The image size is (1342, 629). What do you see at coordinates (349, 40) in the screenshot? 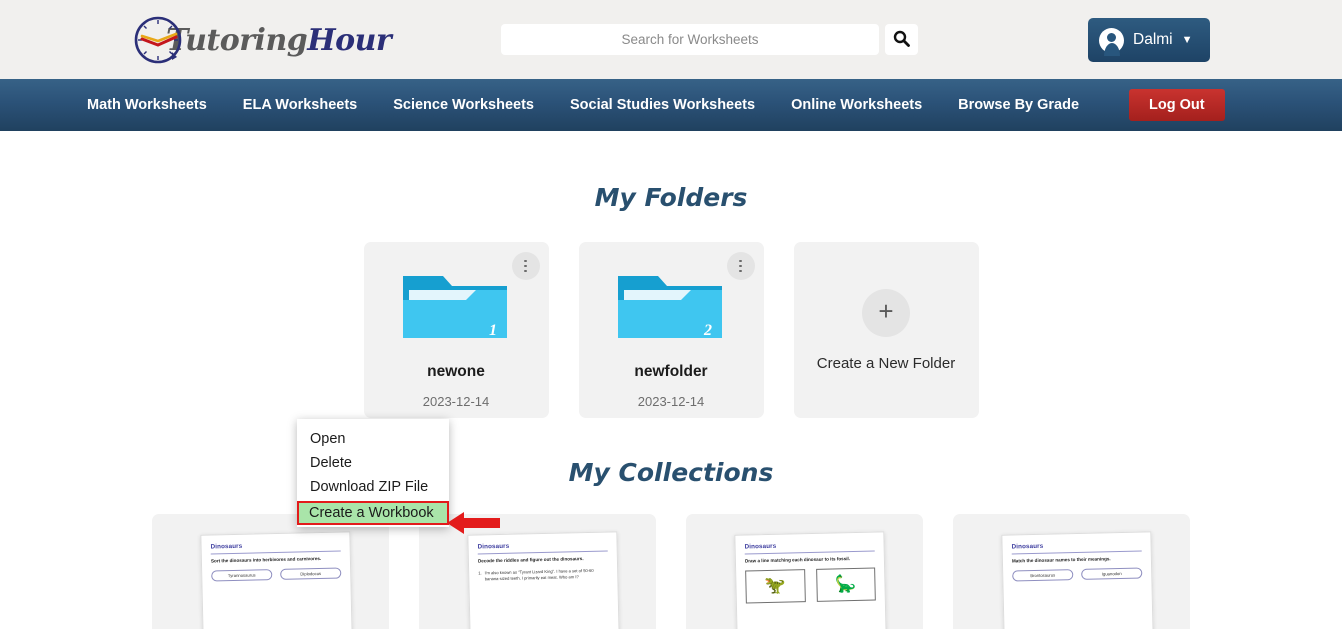
I see `logo-text-hour: Hour` at bounding box center [349, 40].